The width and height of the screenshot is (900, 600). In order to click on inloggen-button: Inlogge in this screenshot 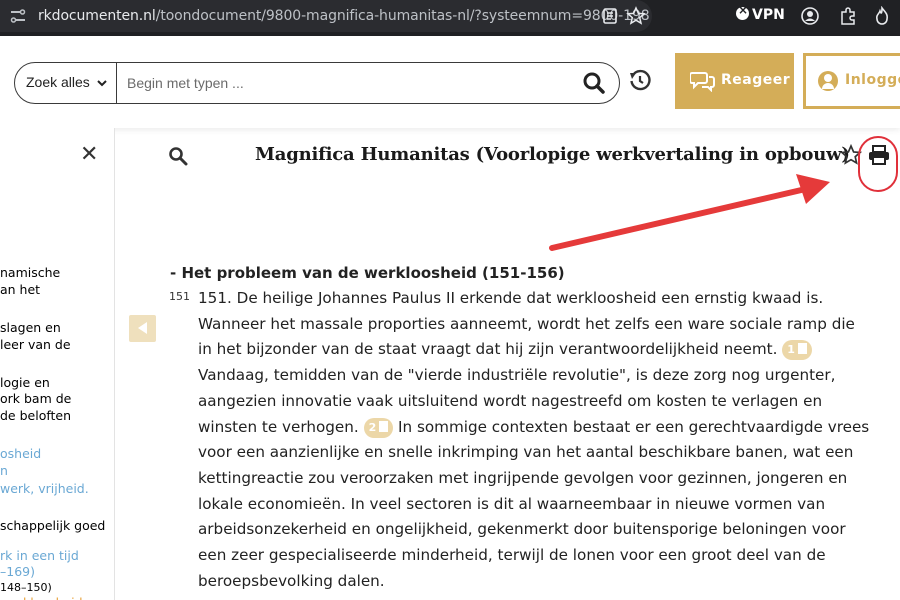, I will do `click(851, 81)`.